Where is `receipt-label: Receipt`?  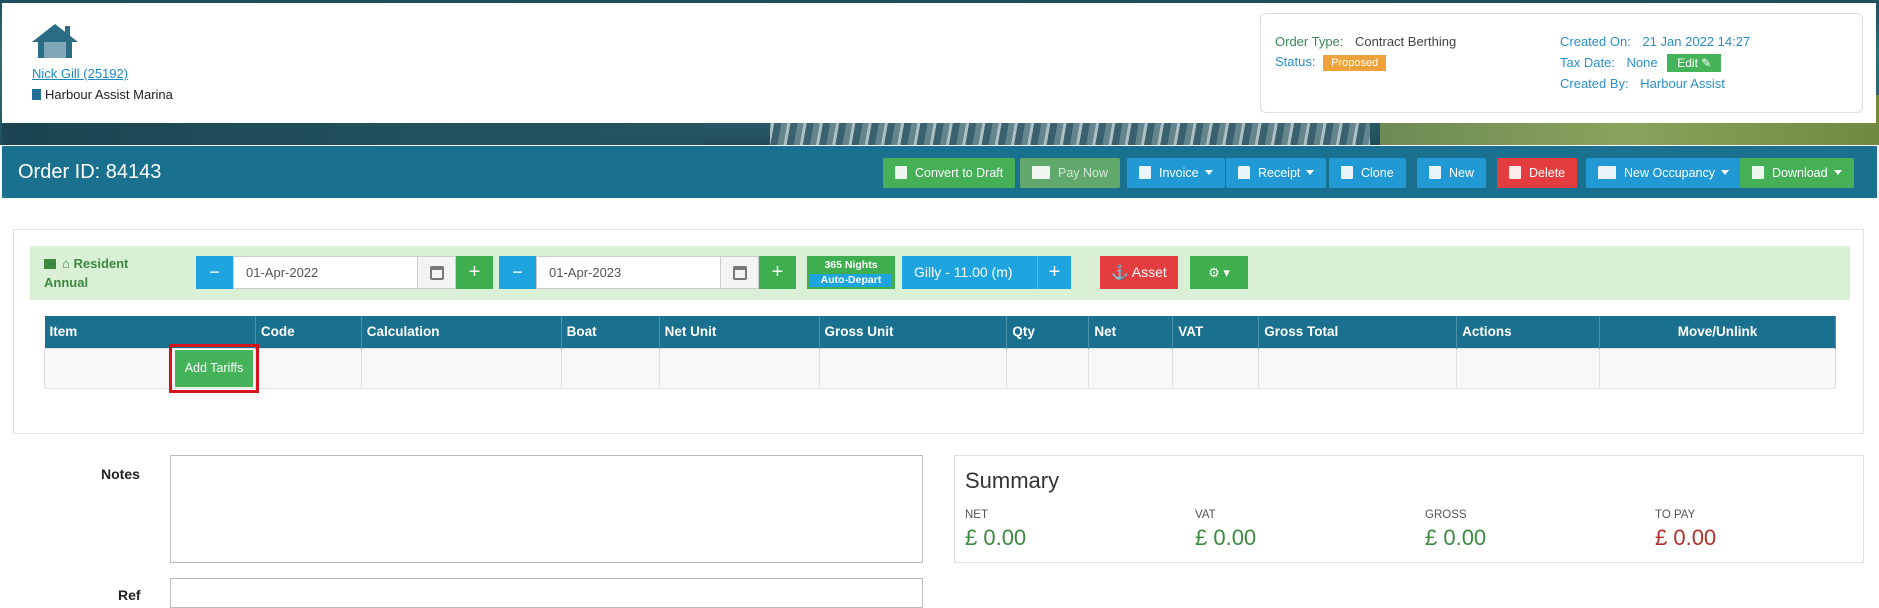 receipt-label: Receipt is located at coordinates (1279, 173).